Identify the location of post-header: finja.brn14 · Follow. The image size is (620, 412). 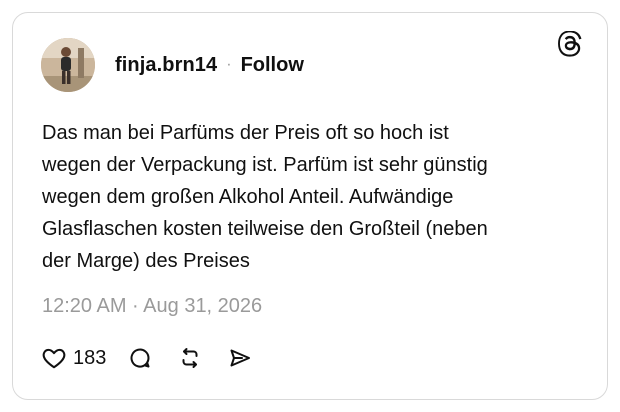
(172, 65).